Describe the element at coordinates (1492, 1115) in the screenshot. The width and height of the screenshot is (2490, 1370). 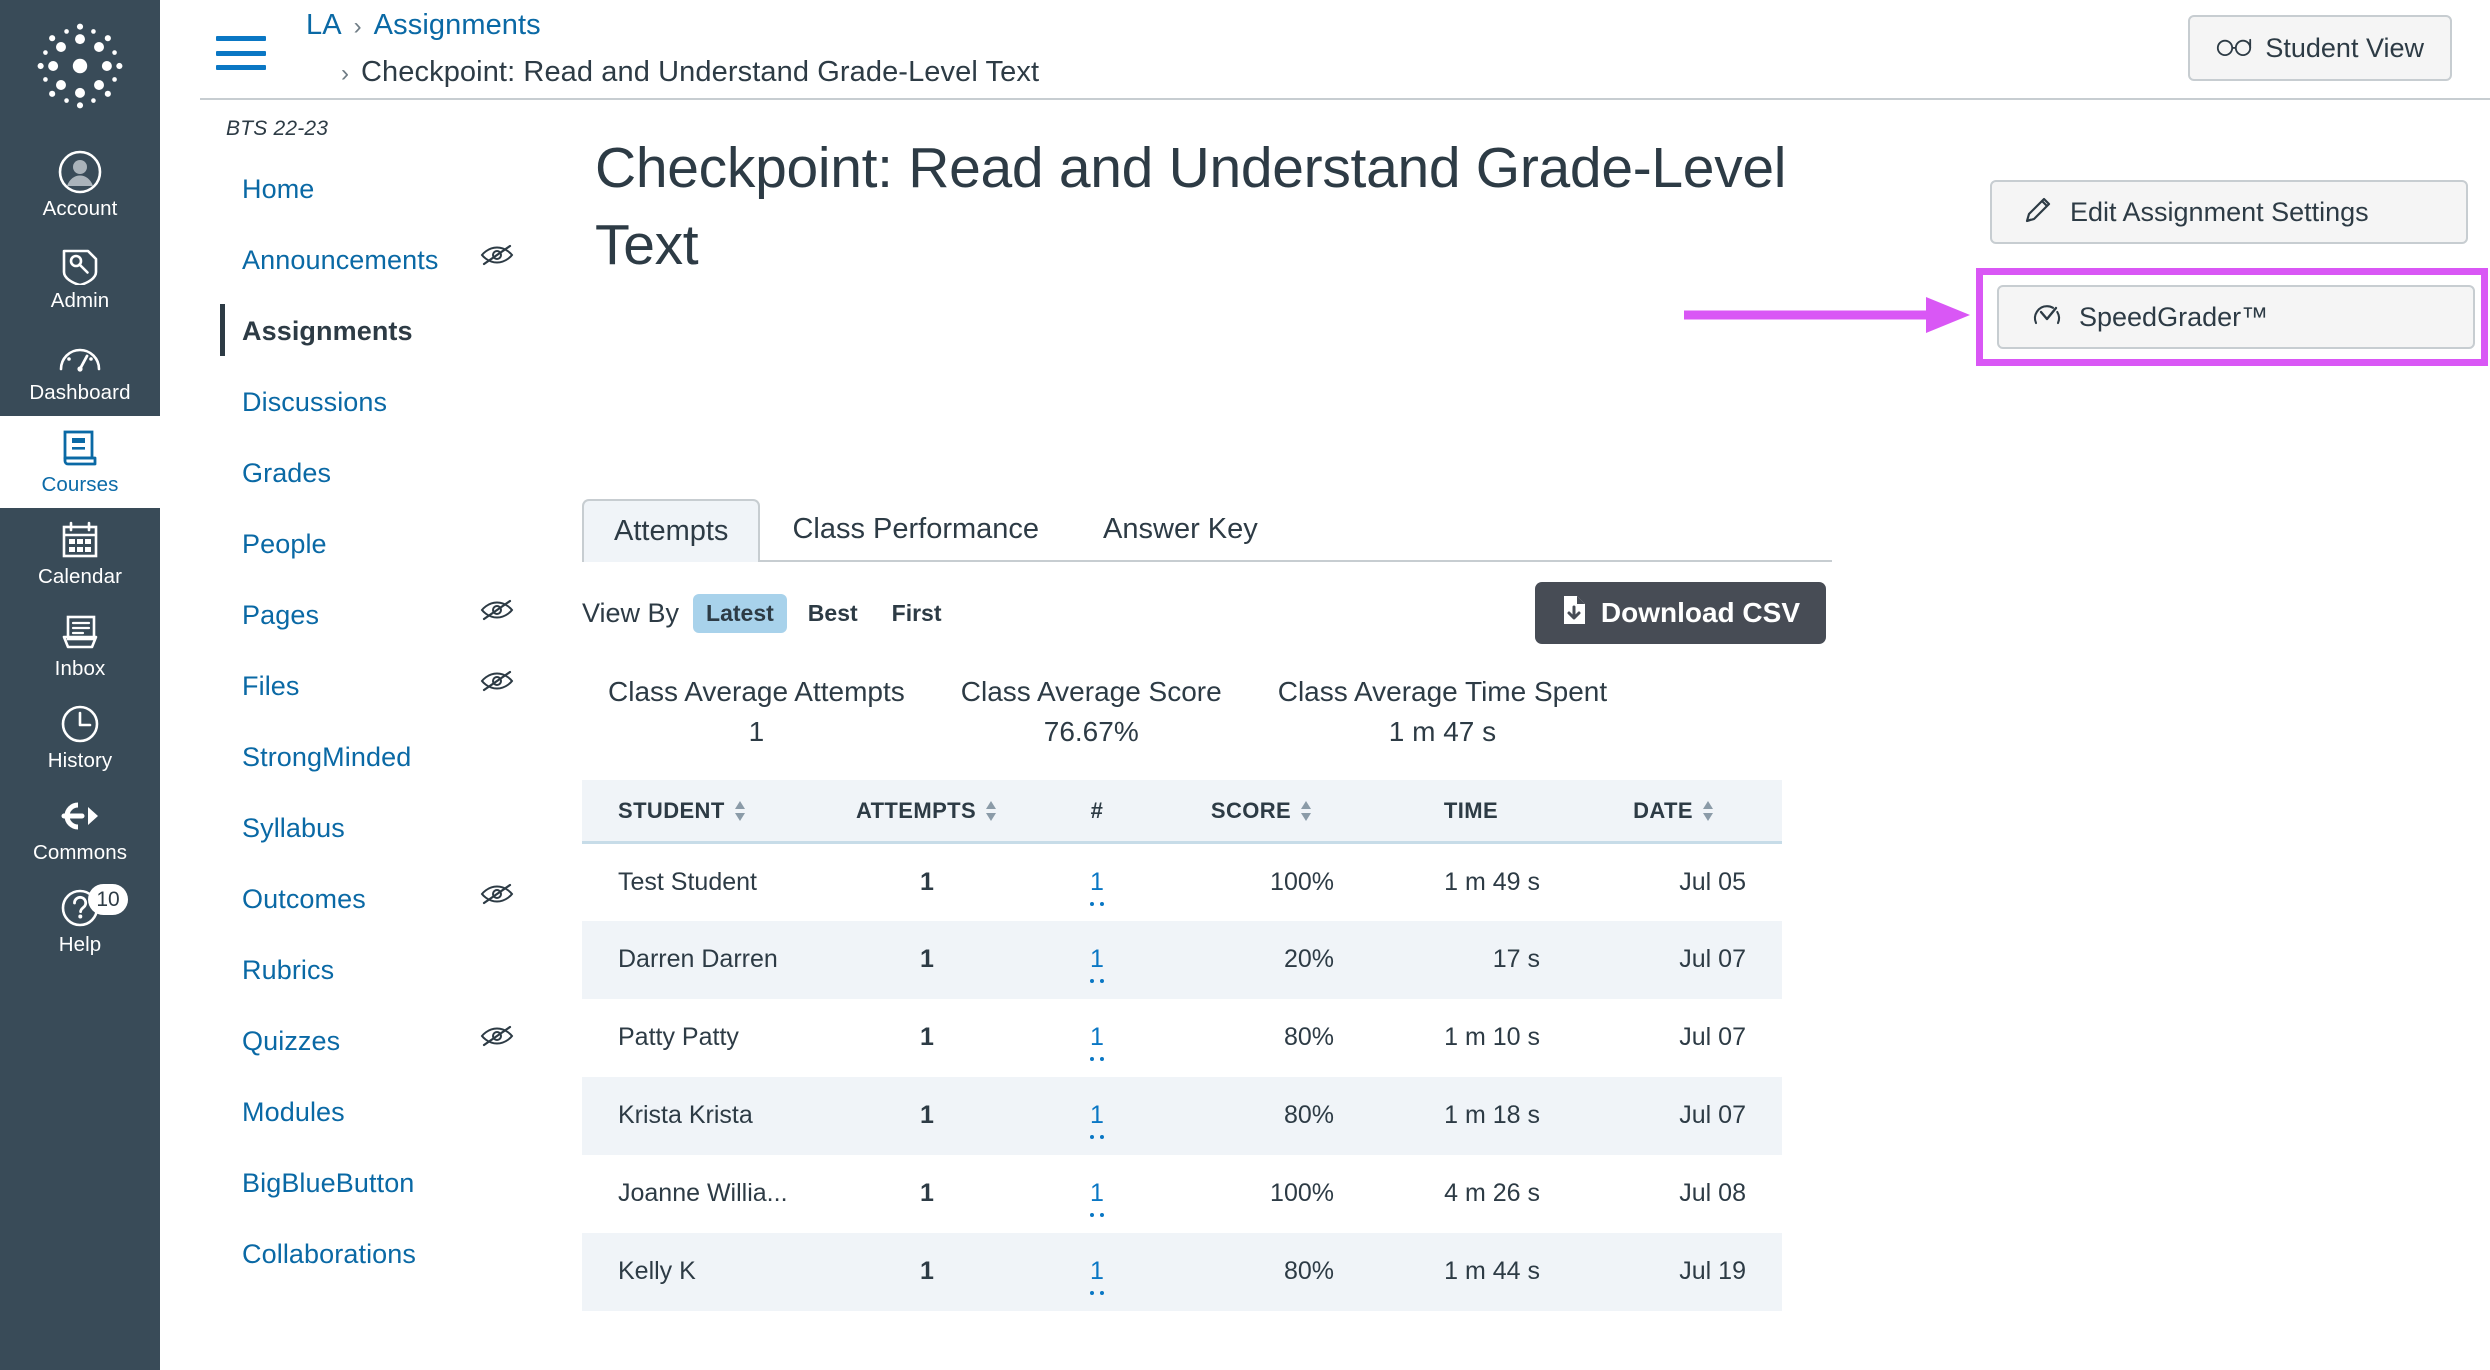
I see `cell-time: 1 m 18 s` at that location.